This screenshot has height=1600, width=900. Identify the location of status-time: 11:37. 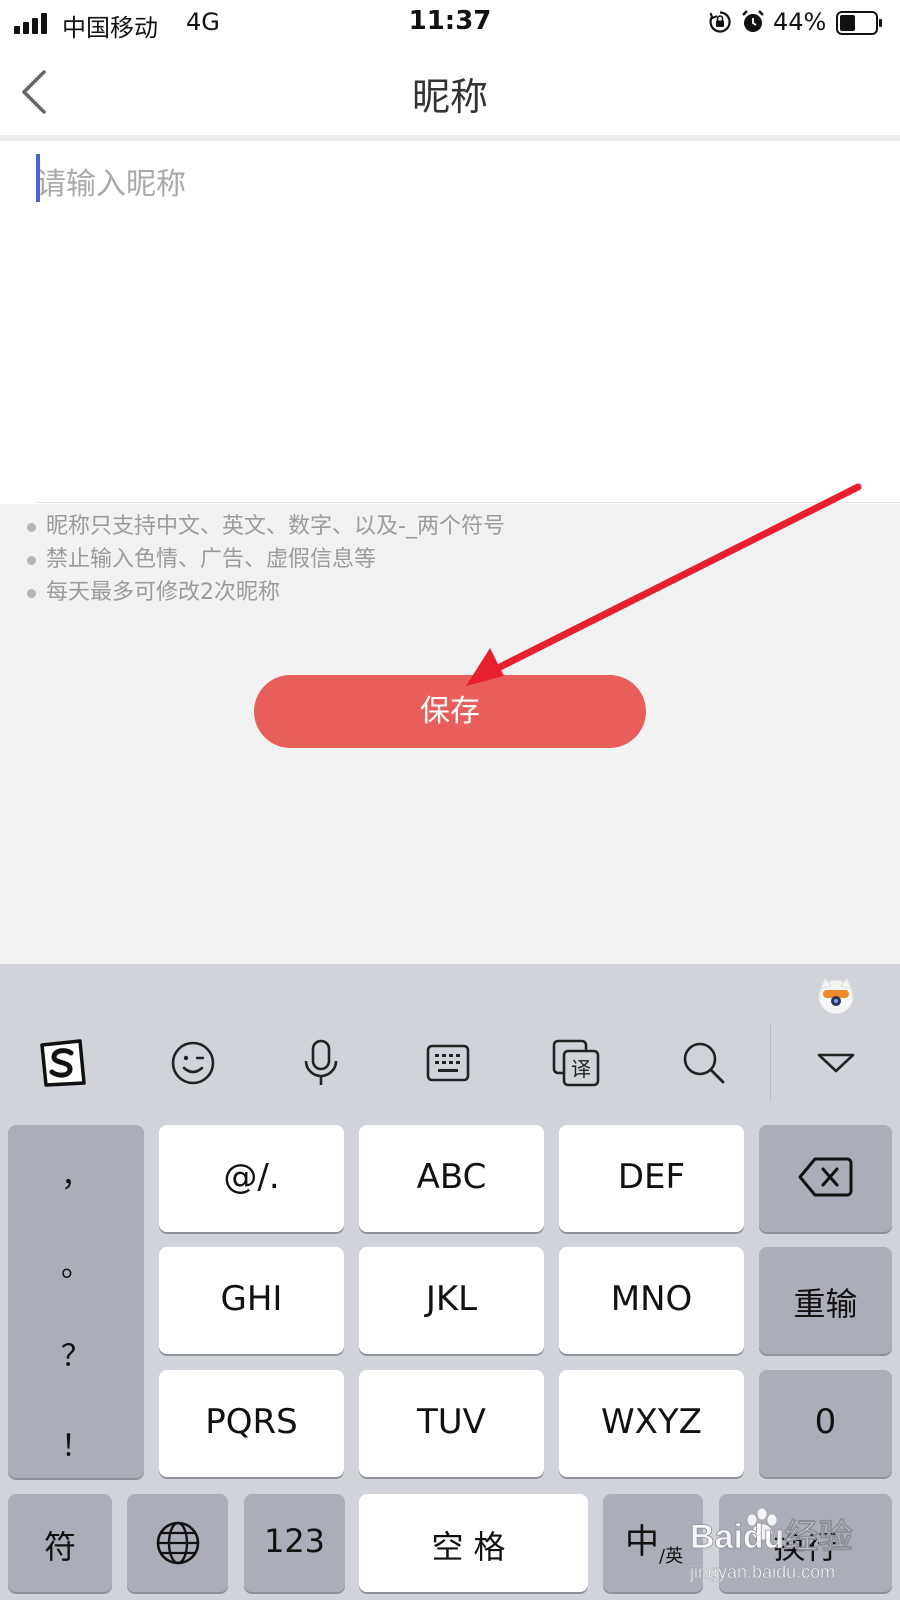
(450, 21).